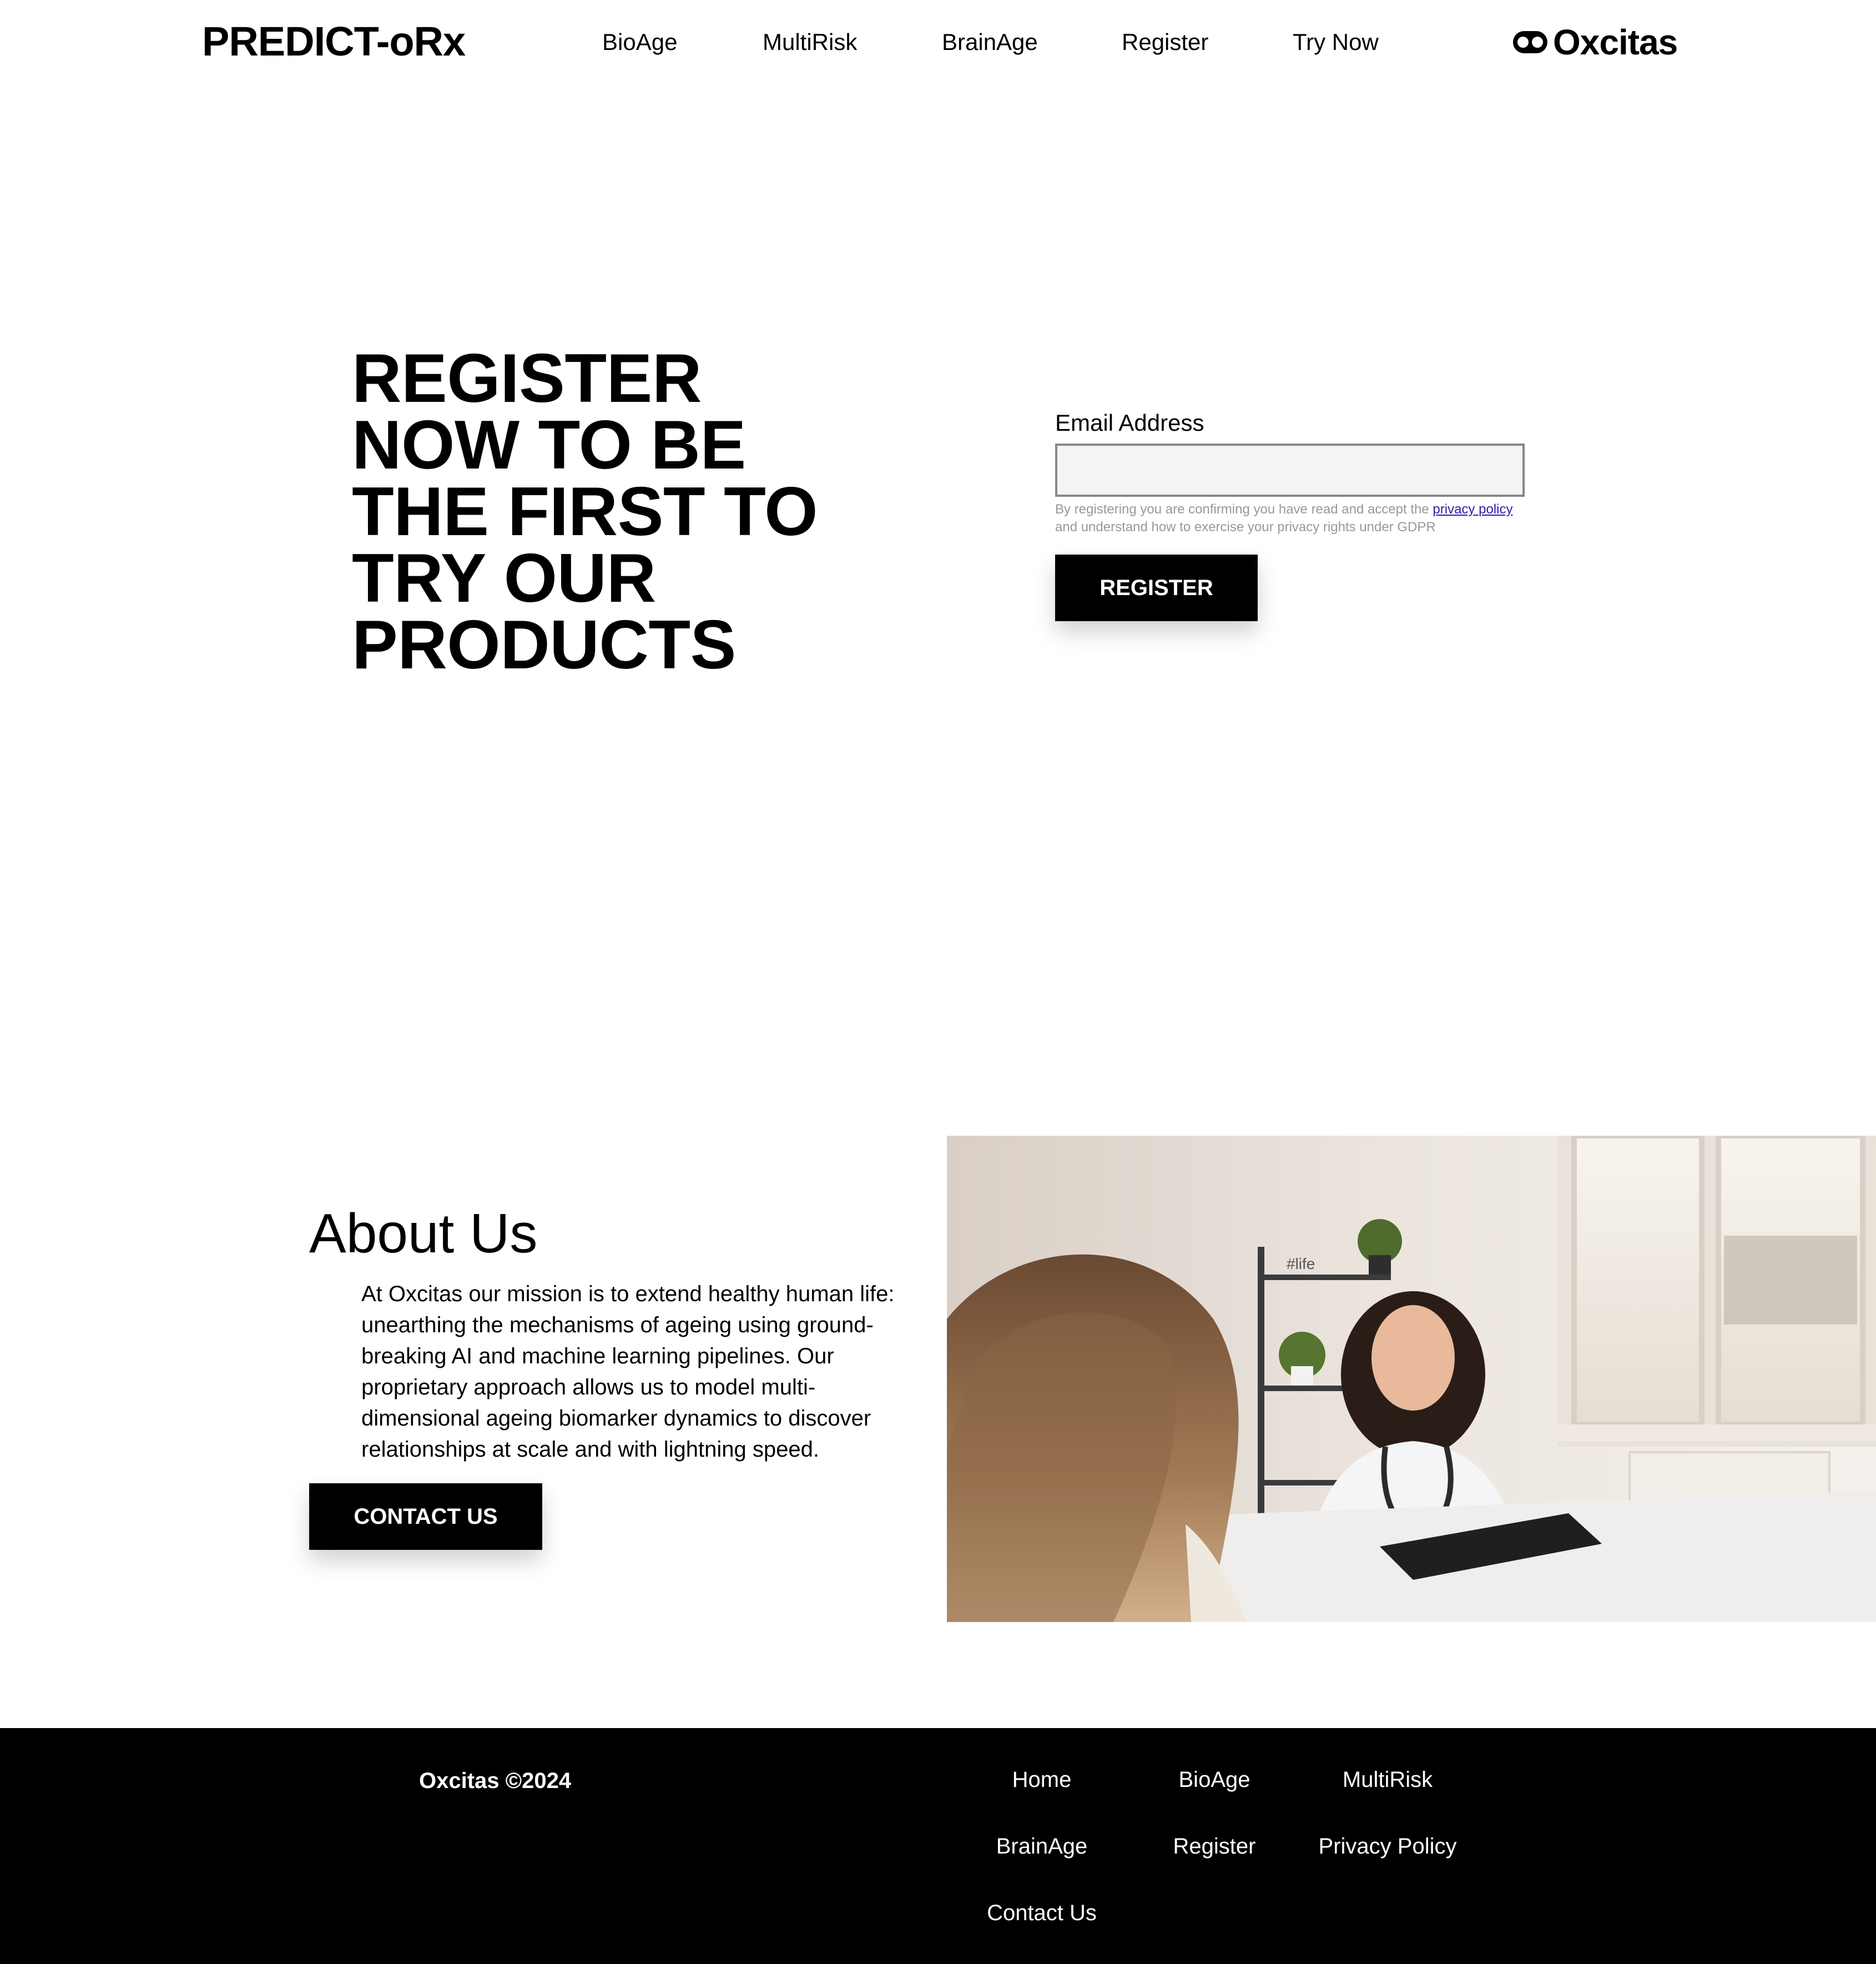 The width and height of the screenshot is (1876, 1964). What do you see at coordinates (639, 42) in the screenshot?
I see `nav-link-bioage: BioAge` at bounding box center [639, 42].